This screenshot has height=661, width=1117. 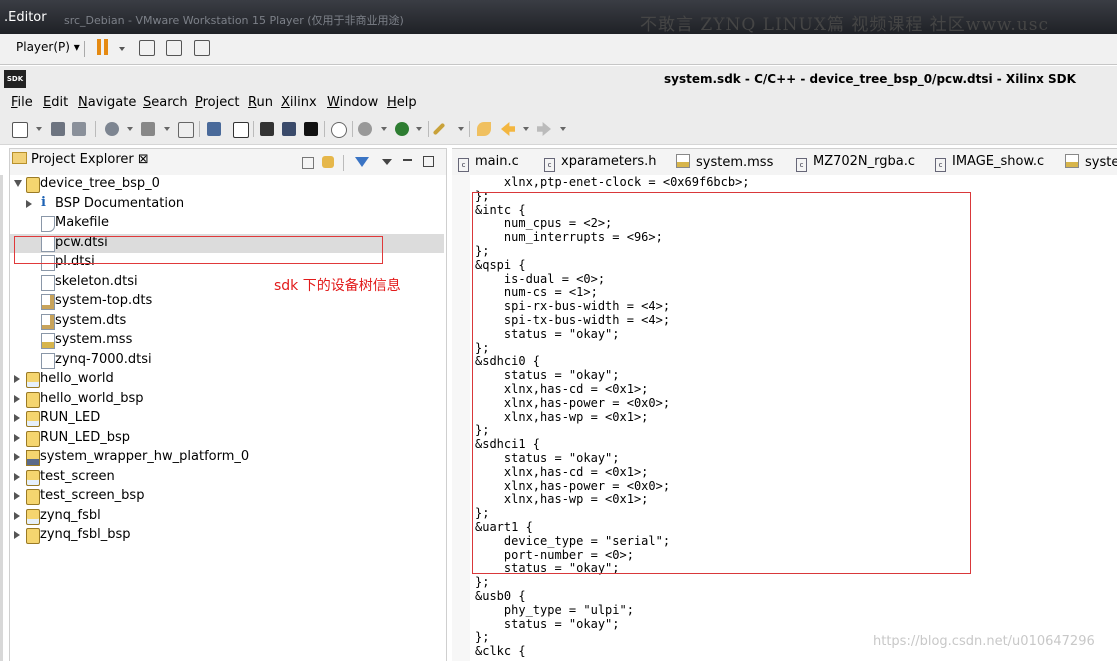 I want to click on tab-system-partial: syster, so click(x=1091, y=162).